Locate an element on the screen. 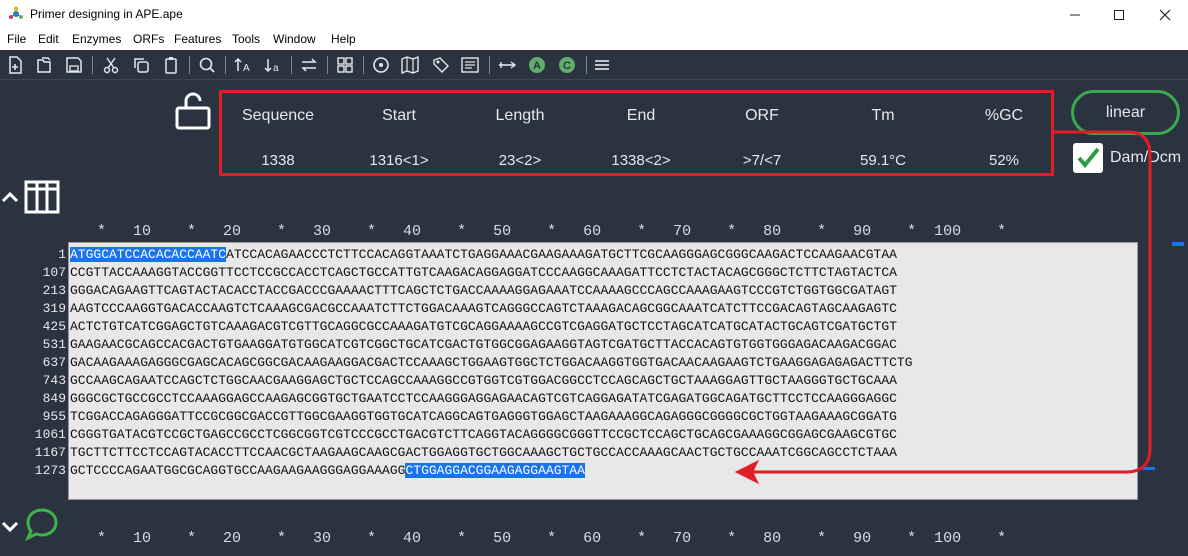 This screenshot has height=556, width=1188. circle-target-icon is located at coordinates (381, 65).